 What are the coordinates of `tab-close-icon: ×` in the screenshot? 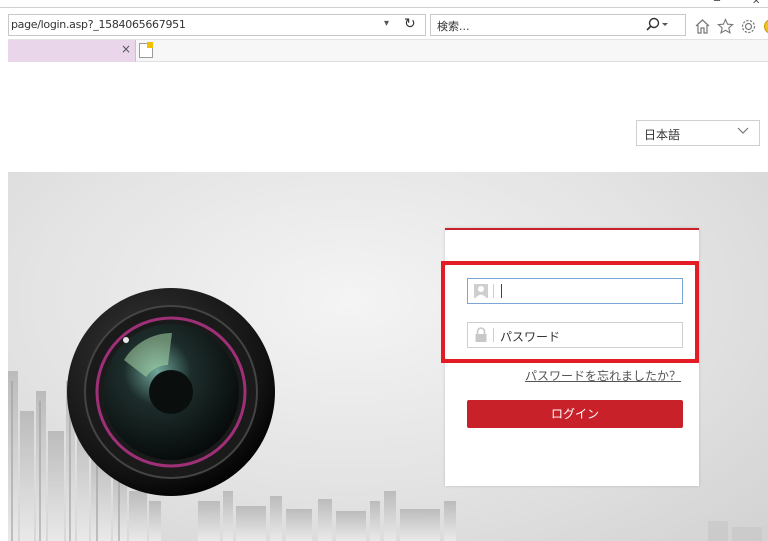 It's located at (126, 49).